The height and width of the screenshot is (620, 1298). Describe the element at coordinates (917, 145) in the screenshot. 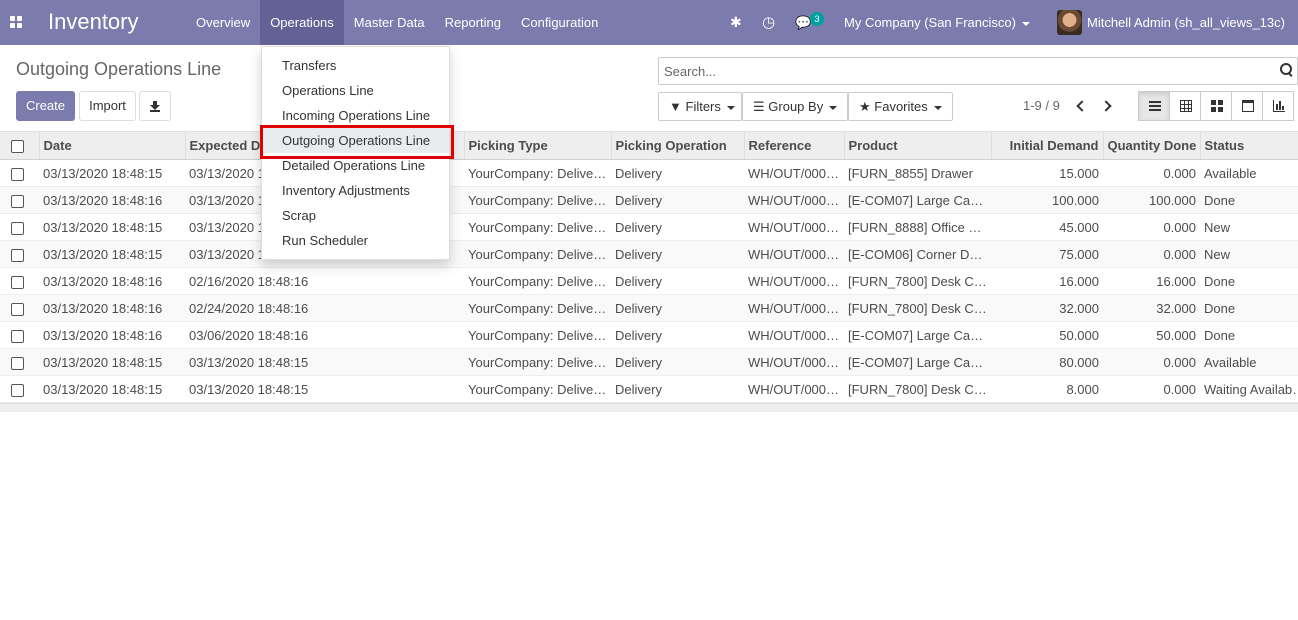

I see `column-header-product: Product` at that location.